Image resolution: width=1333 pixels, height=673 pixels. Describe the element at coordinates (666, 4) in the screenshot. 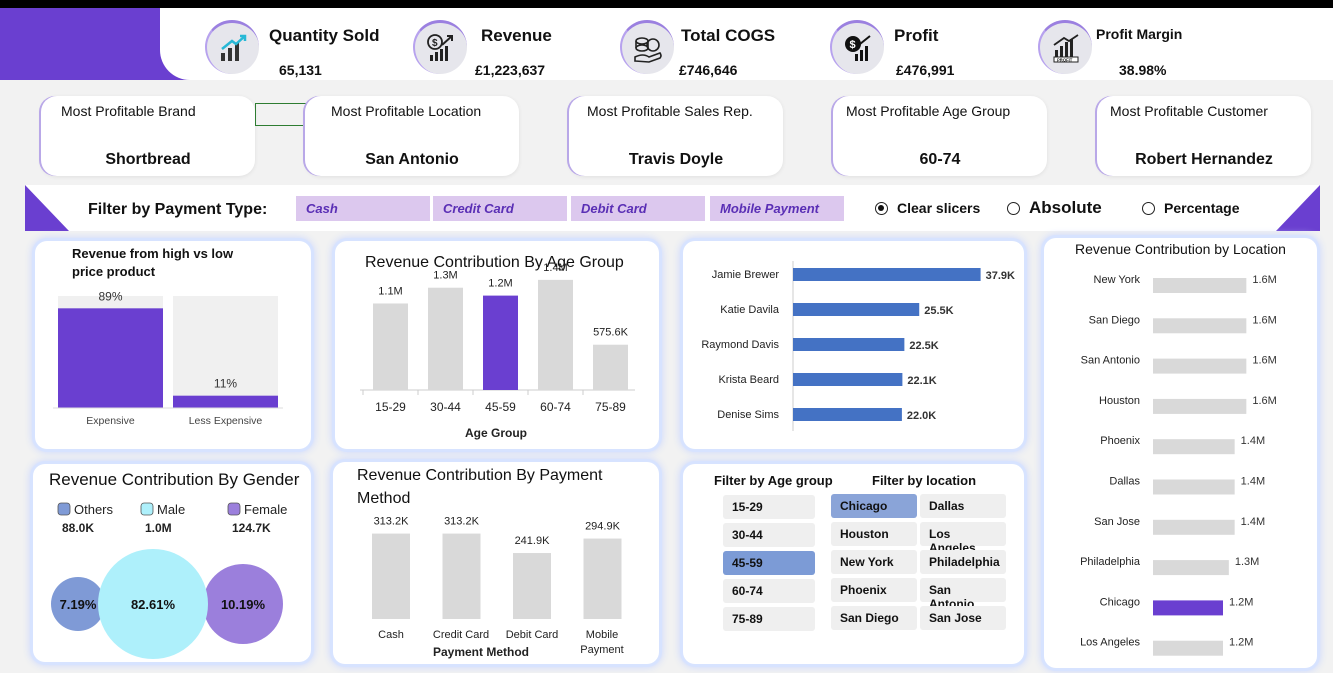

I see `top-border` at that location.